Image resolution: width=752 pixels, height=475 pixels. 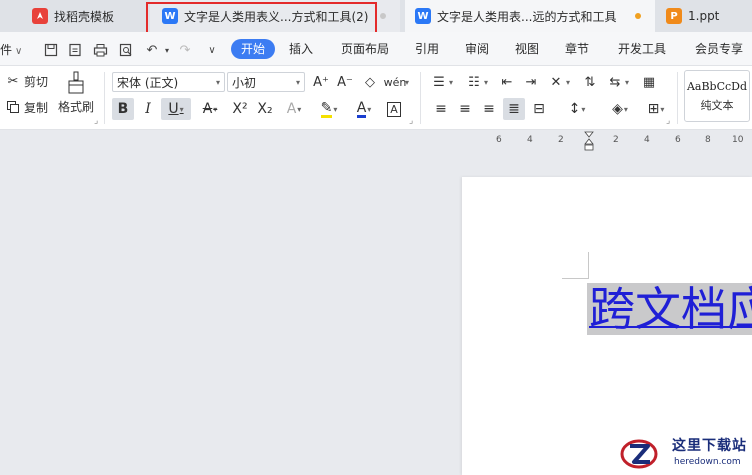 What do you see at coordinates (75, 50) in the screenshot?
I see `export-pdf-icon` at bounding box center [75, 50].